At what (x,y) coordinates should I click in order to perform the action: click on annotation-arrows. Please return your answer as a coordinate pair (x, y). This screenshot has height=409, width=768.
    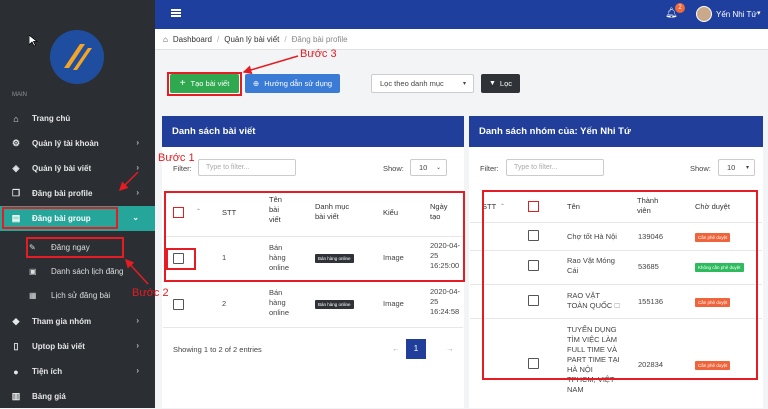
    Looking at the image, I should click on (208, 170).